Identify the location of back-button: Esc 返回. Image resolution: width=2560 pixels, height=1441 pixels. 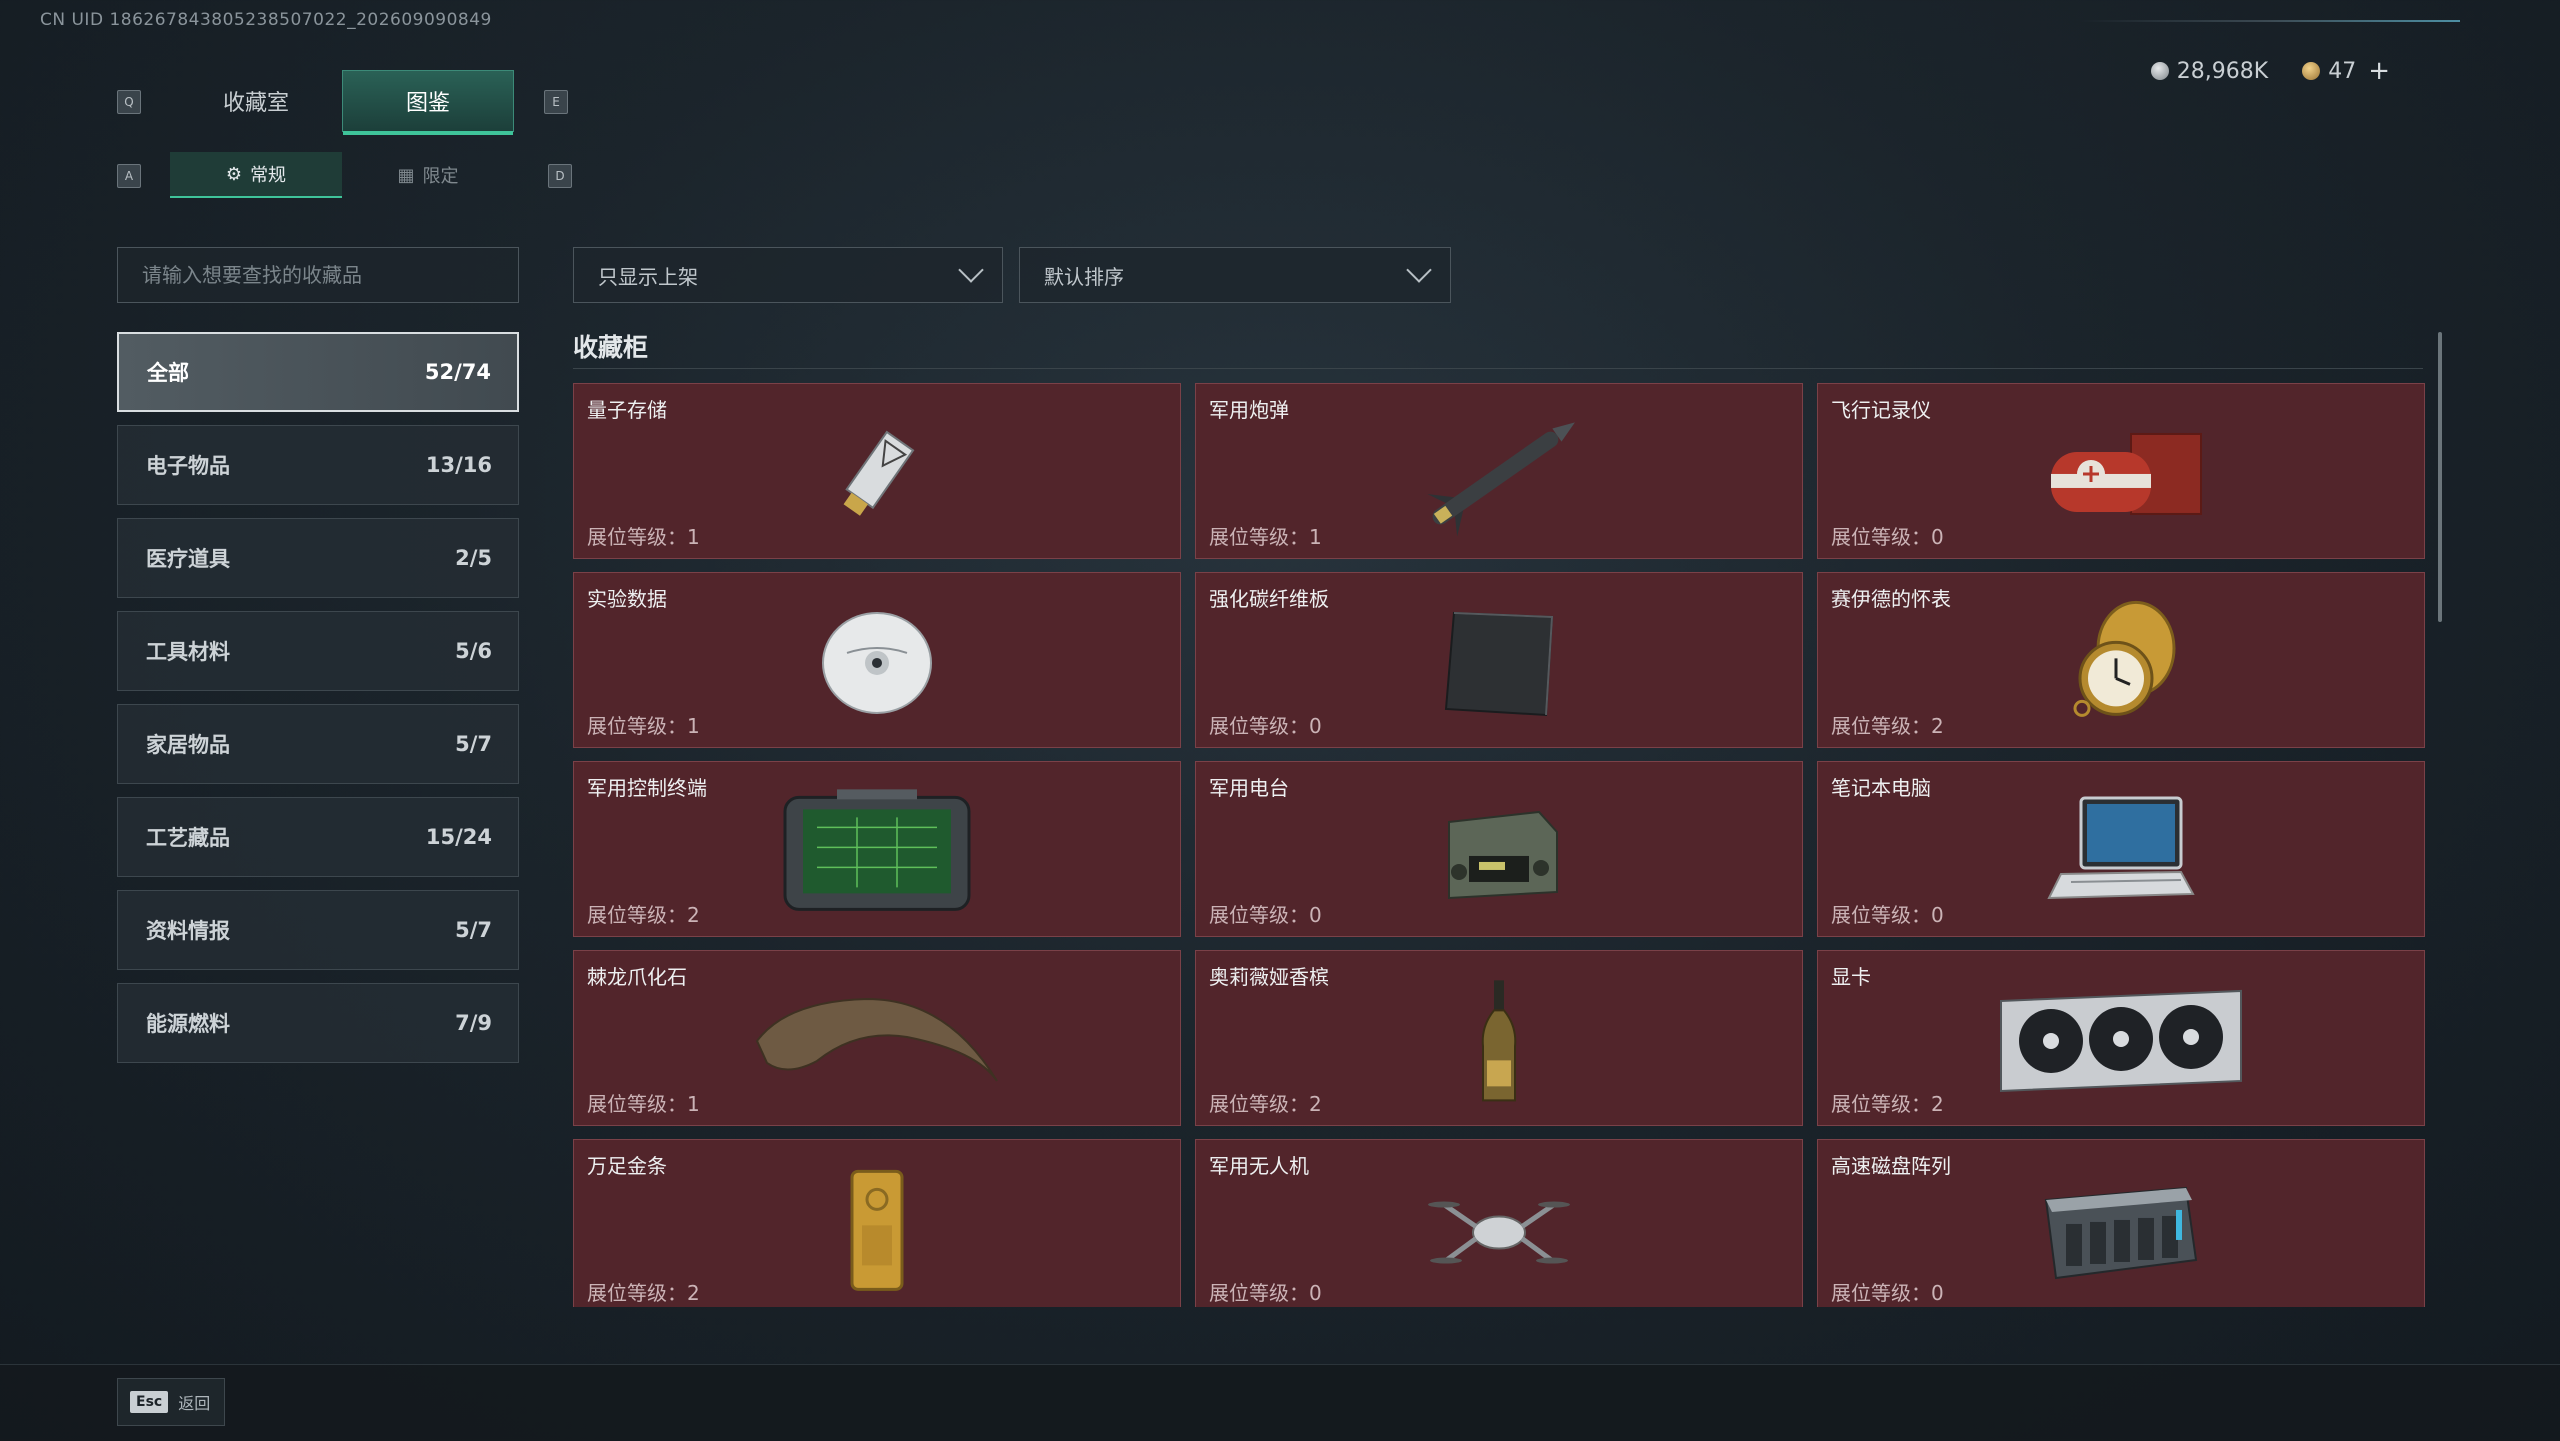
(171, 1402).